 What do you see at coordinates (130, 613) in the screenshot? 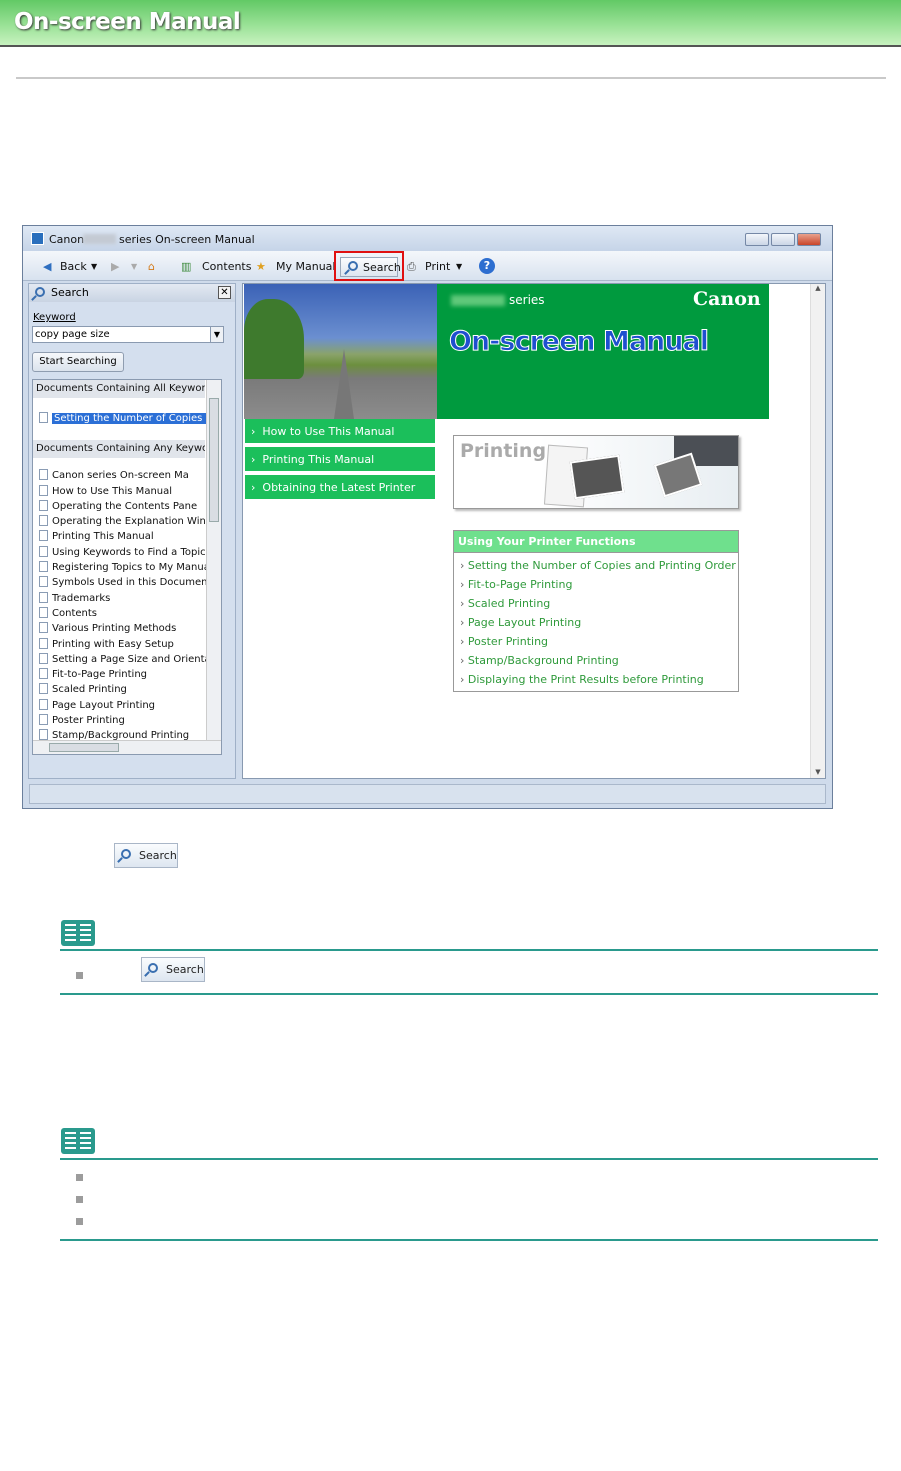
I see `result-item: Contents` at bounding box center [130, 613].